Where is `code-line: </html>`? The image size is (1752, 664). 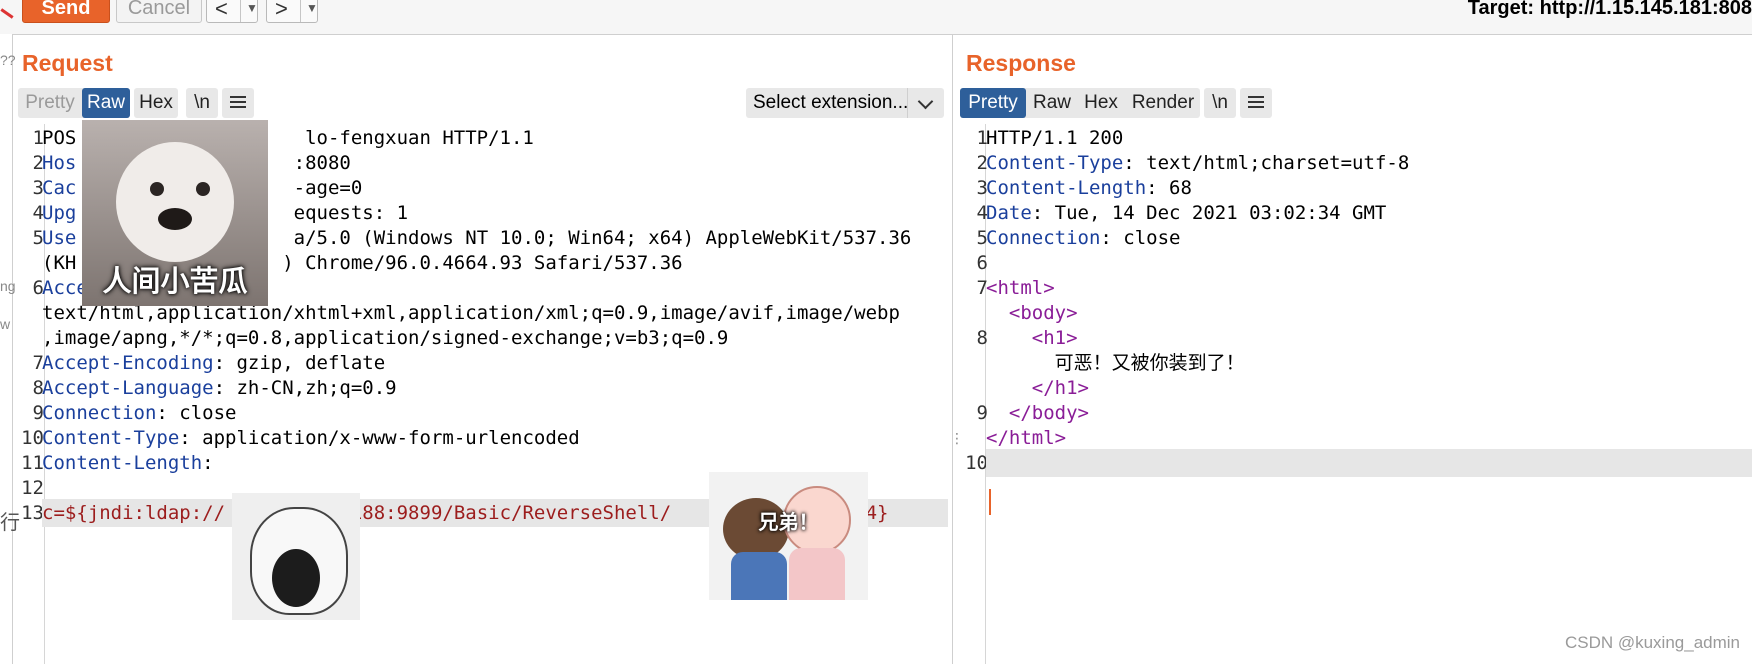
code-line: </html> is located at coordinates (1026, 438).